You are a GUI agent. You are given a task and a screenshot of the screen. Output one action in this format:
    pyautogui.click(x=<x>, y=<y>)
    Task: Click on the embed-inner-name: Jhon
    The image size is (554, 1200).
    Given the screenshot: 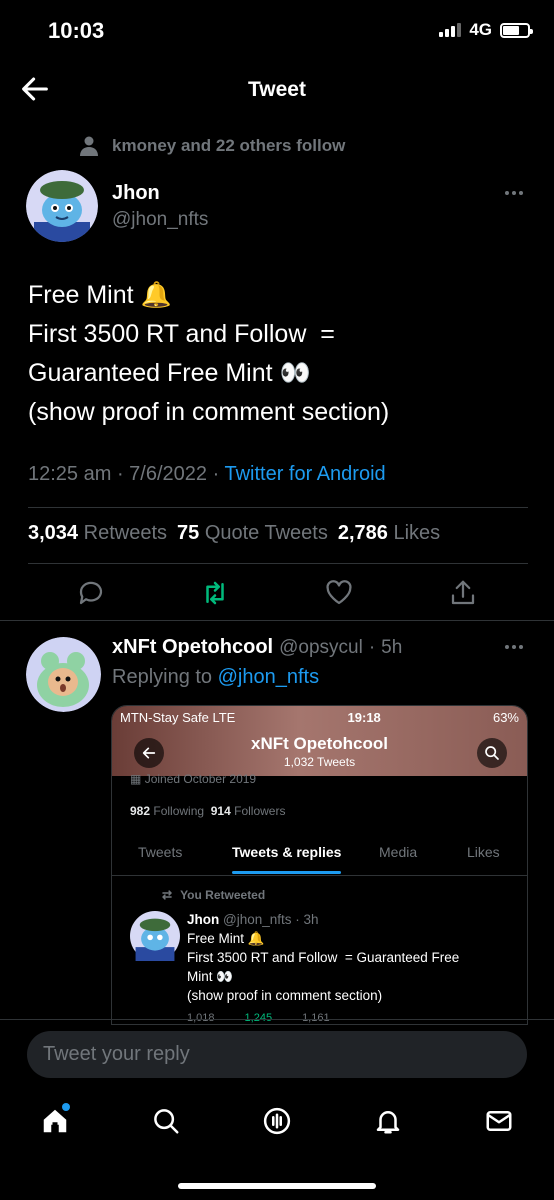 What is the action you would take?
    pyautogui.click(x=203, y=919)
    